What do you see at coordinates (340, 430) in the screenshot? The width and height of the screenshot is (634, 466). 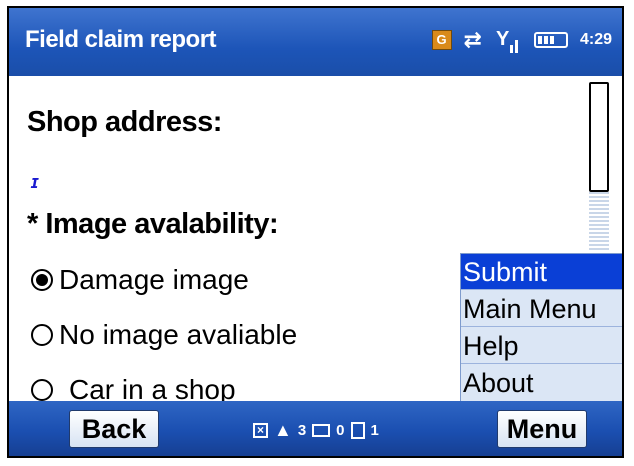 I see `mail-count: 0` at bounding box center [340, 430].